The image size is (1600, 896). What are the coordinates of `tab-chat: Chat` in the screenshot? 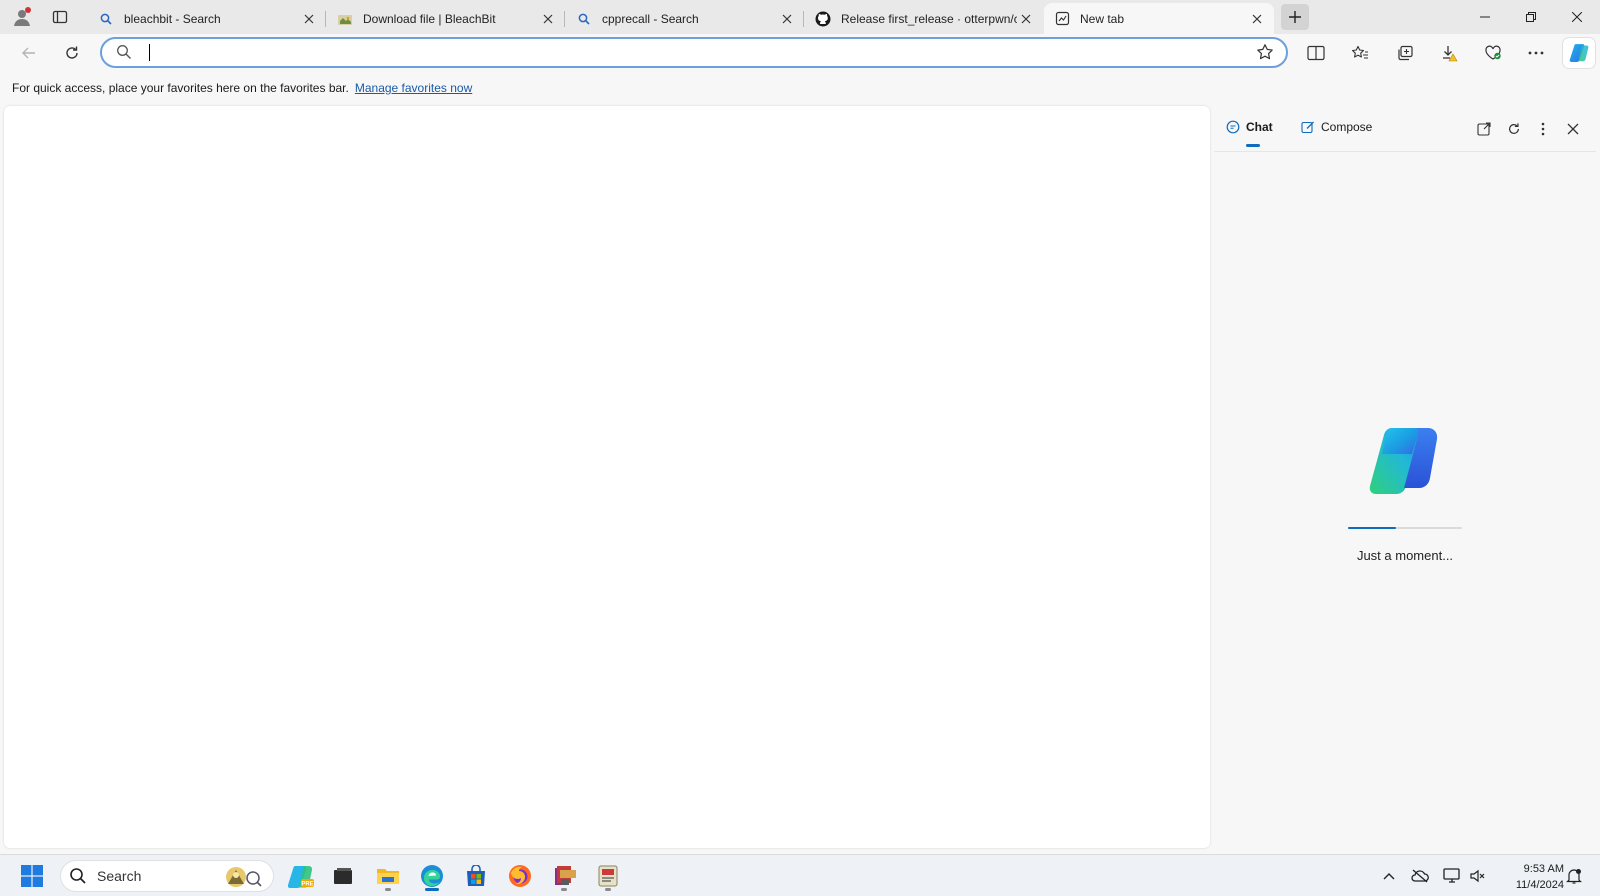 It's located at (1249, 133).